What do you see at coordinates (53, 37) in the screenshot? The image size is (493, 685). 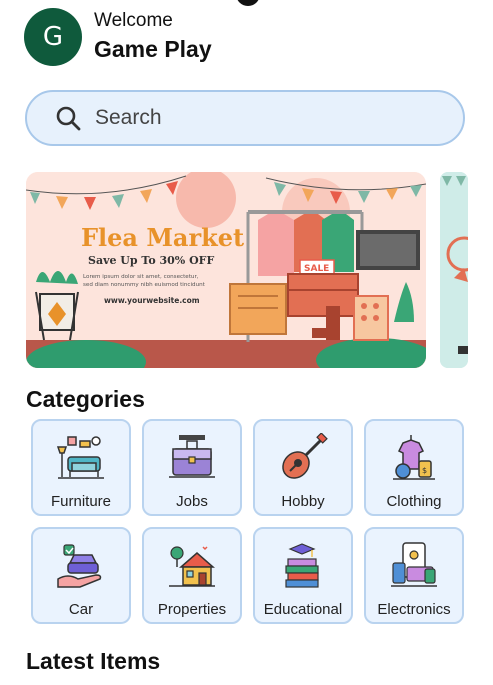 I see `avatar: G` at bounding box center [53, 37].